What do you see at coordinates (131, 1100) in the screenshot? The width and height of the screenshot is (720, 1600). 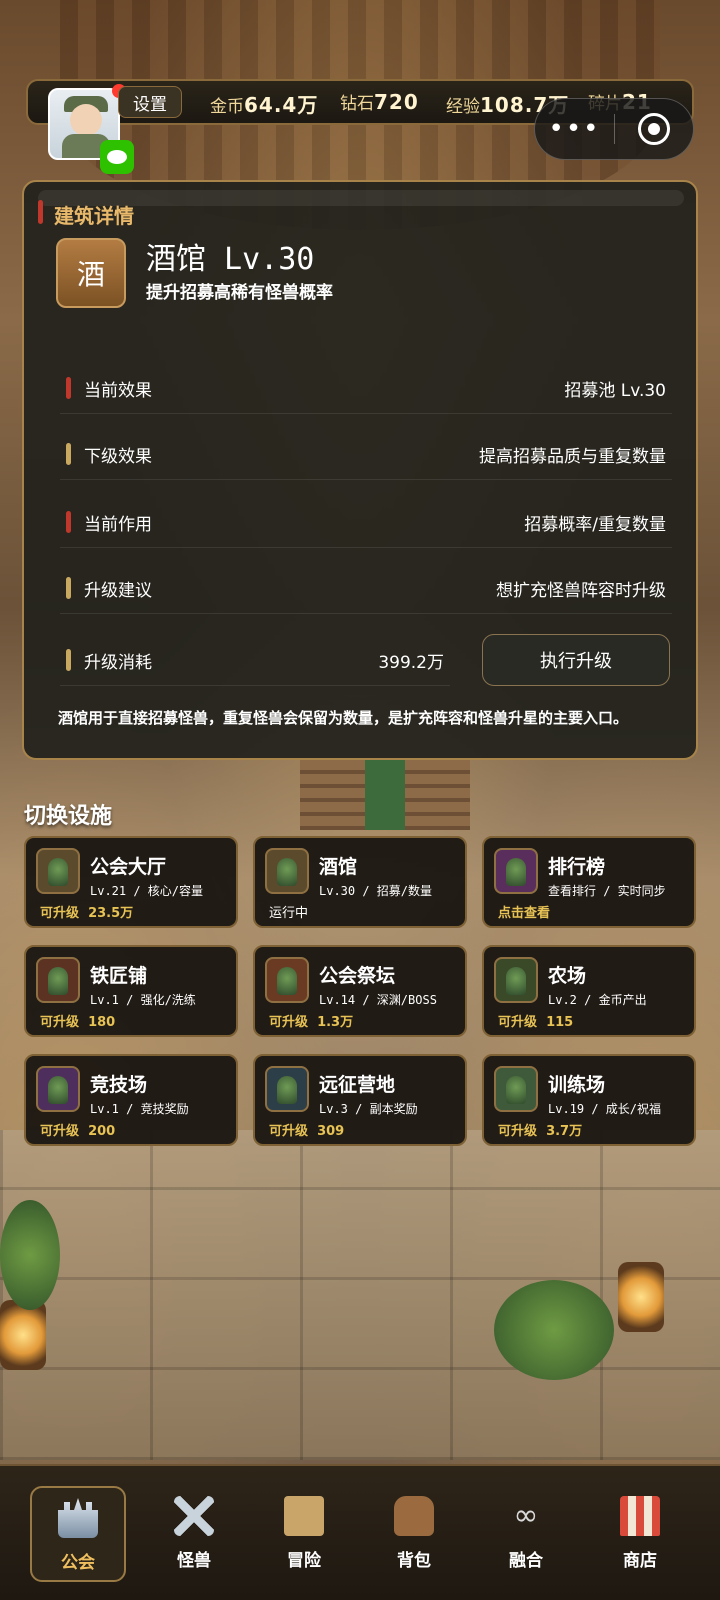 I see `facility-card-arena: 竞技场 Lv.1 / 竞技奖励 可升级 200` at bounding box center [131, 1100].